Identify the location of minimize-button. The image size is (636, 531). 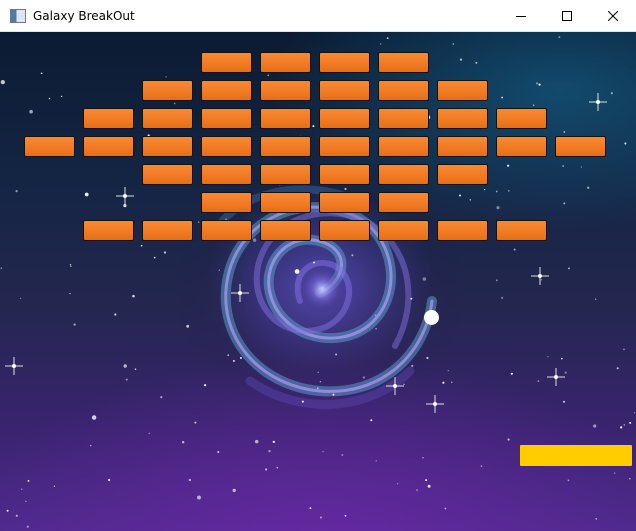
(521, 15).